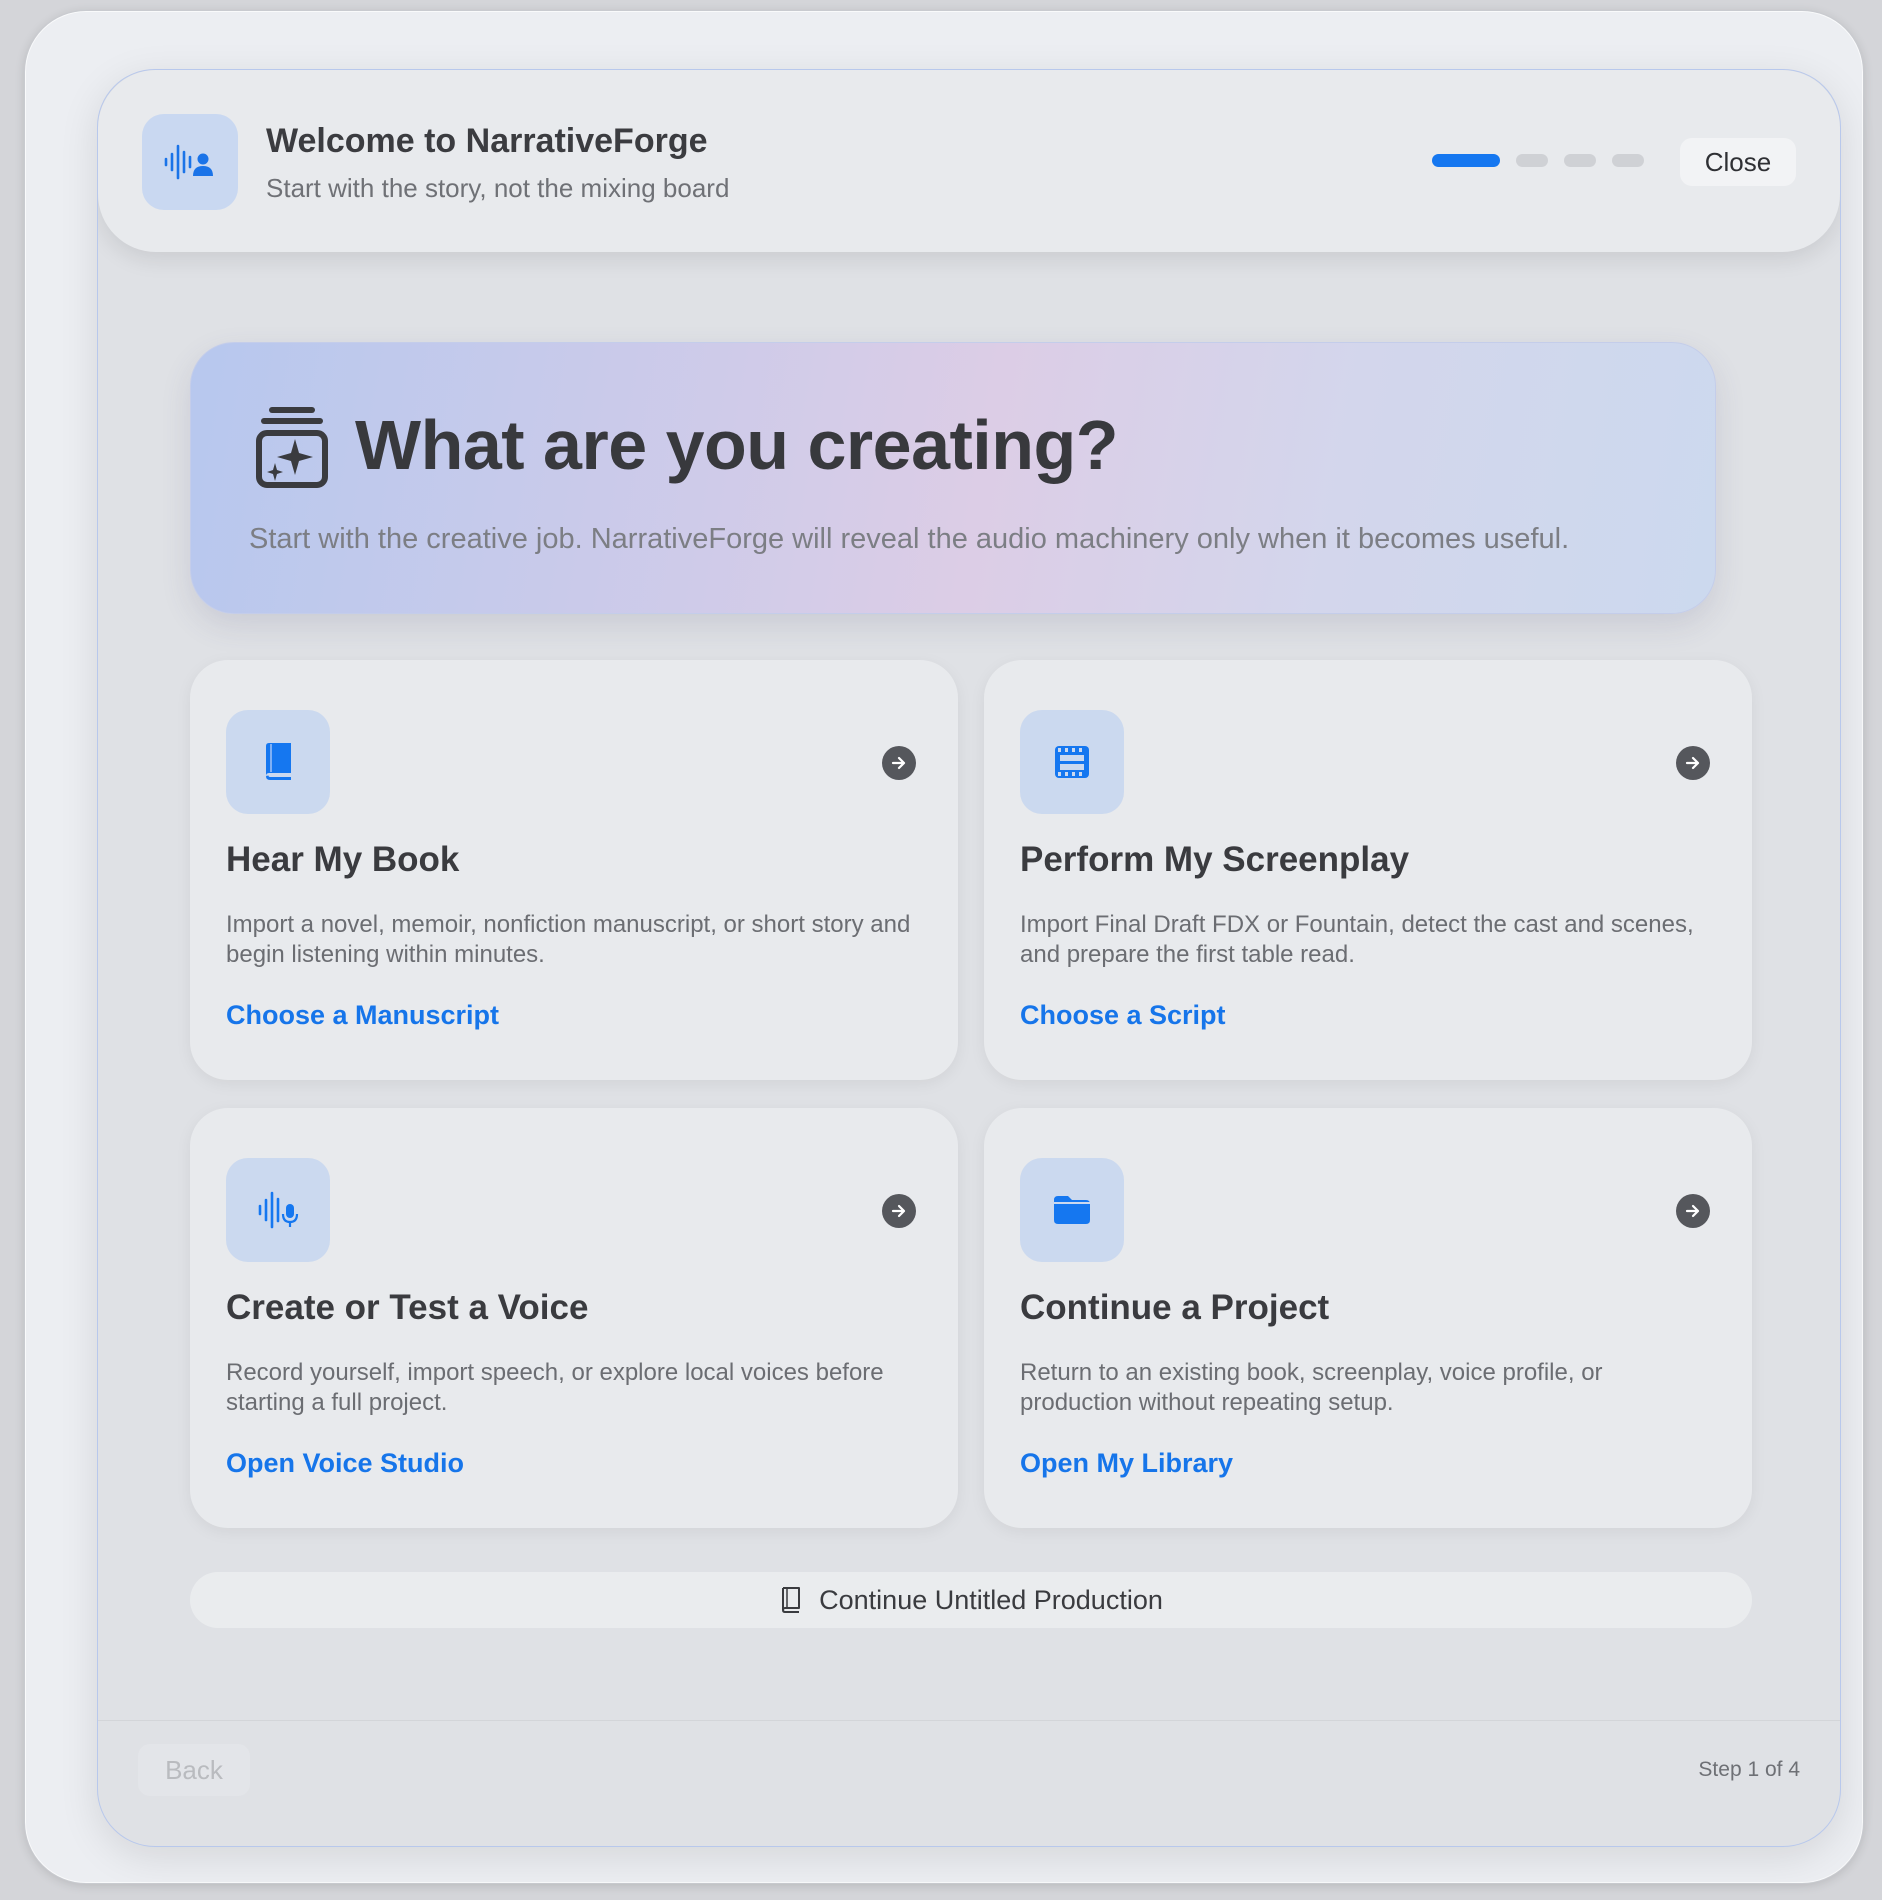  What do you see at coordinates (1738, 162) in the screenshot?
I see `close-button: Close` at bounding box center [1738, 162].